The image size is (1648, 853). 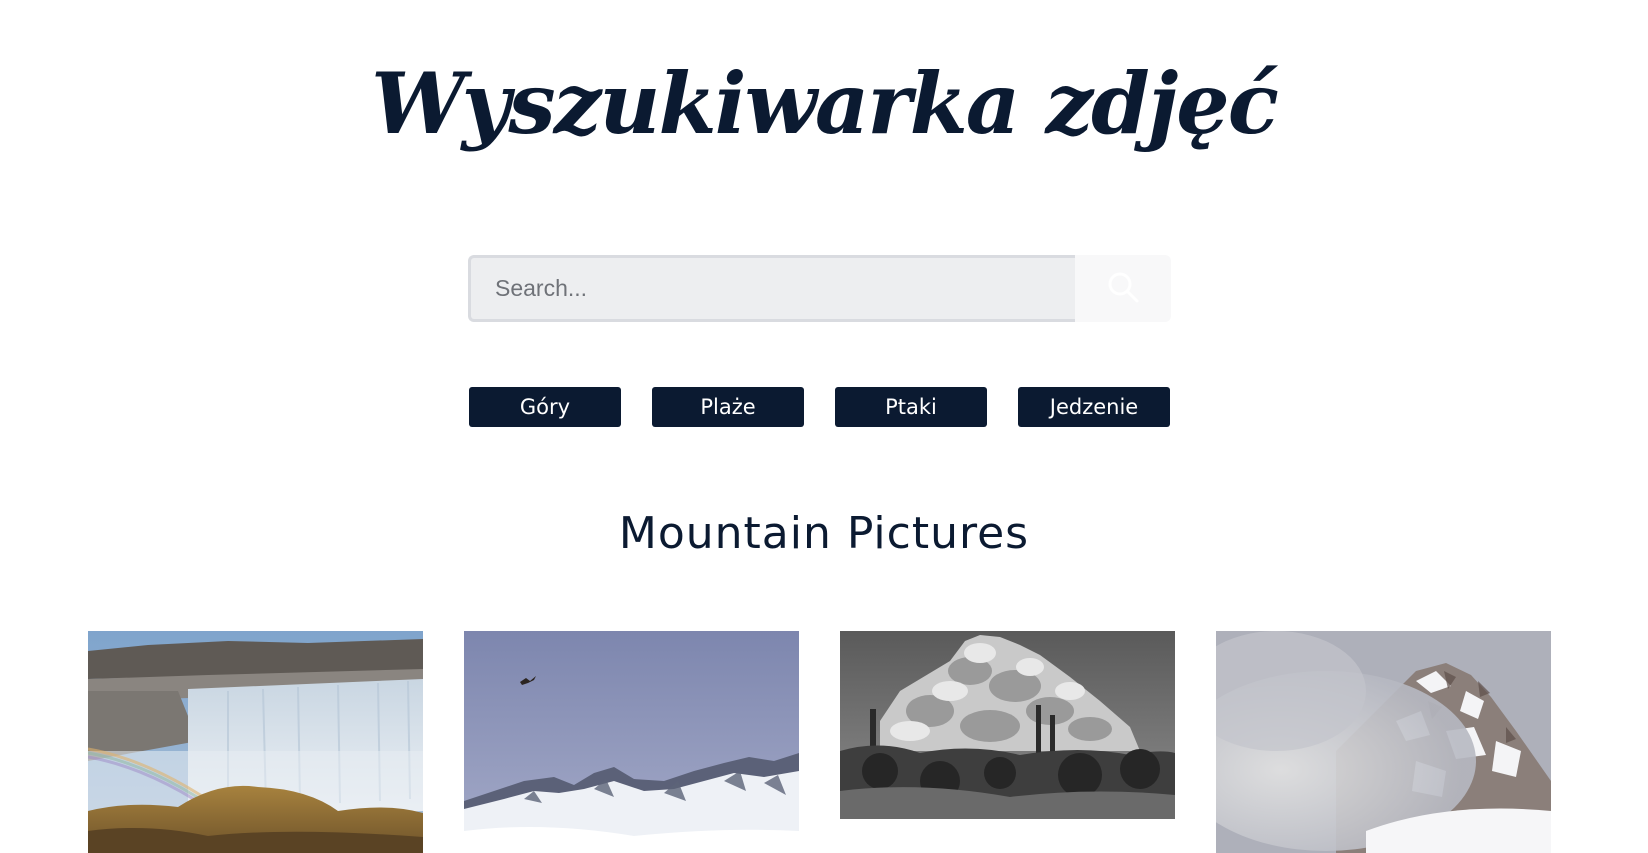 I want to click on search-form, so click(x=819, y=288).